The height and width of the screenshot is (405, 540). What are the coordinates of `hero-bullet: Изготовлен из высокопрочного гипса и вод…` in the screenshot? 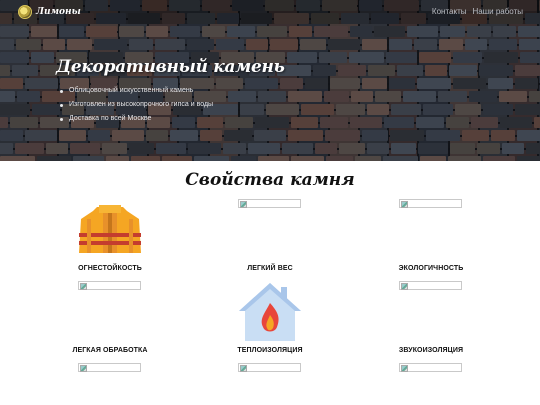 It's located at (136, 105).